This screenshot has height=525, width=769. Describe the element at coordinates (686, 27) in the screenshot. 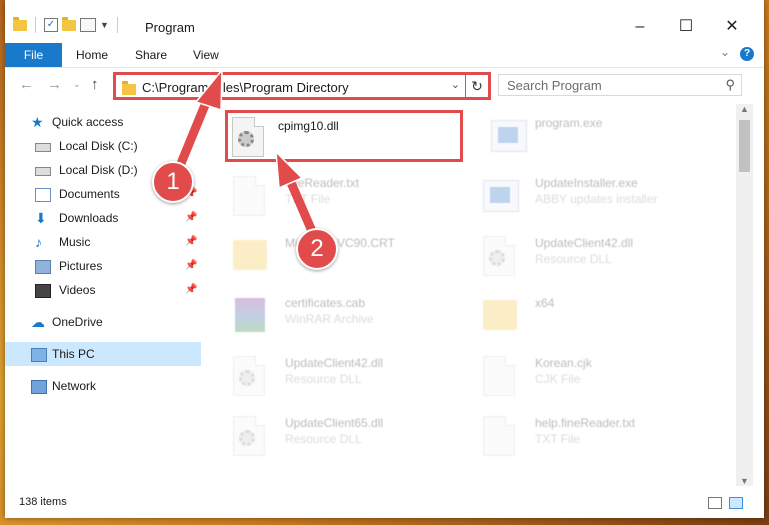

I see `maximize-button: ☐` at that location.